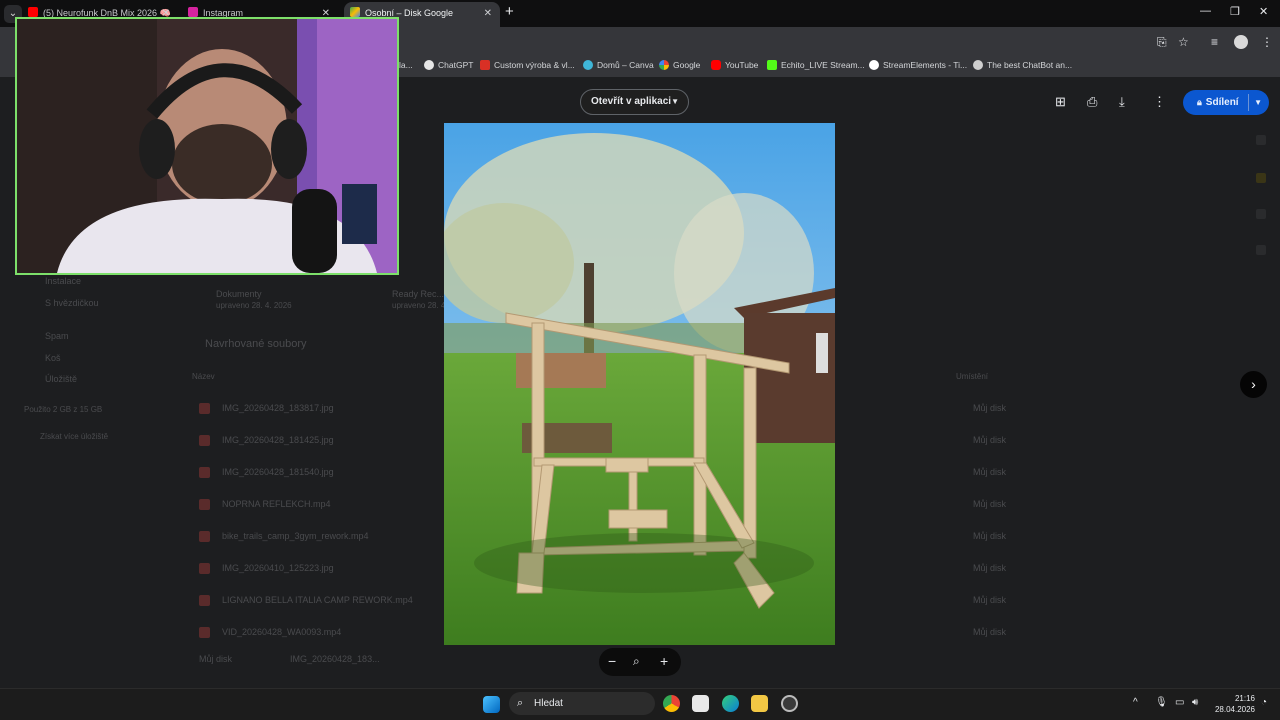 The height and width of the screenshot is (720, 1280). I want to click on network-icon: ▭, so click(1179, 702).